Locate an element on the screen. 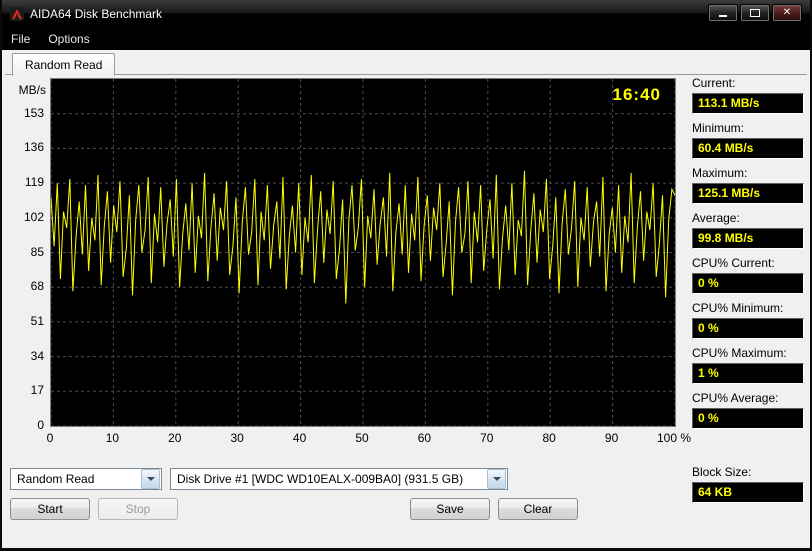 This screenshot has height=551, width=812. stat-group: CPU% Average: 0 % is located at coordinates (748, 410).